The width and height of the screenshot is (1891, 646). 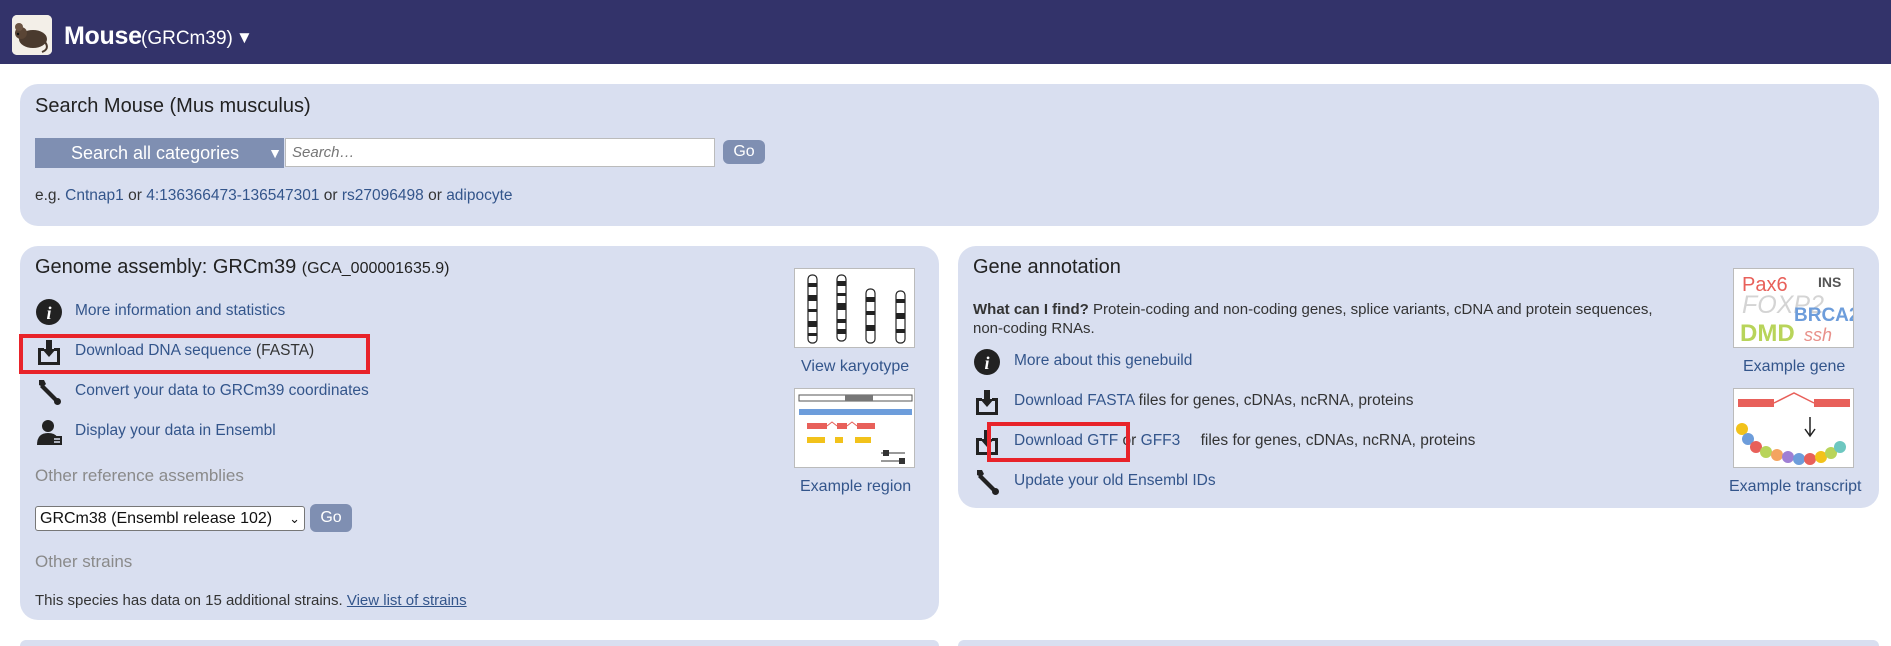 I want to click on search-input, so click(x=500, y=152).